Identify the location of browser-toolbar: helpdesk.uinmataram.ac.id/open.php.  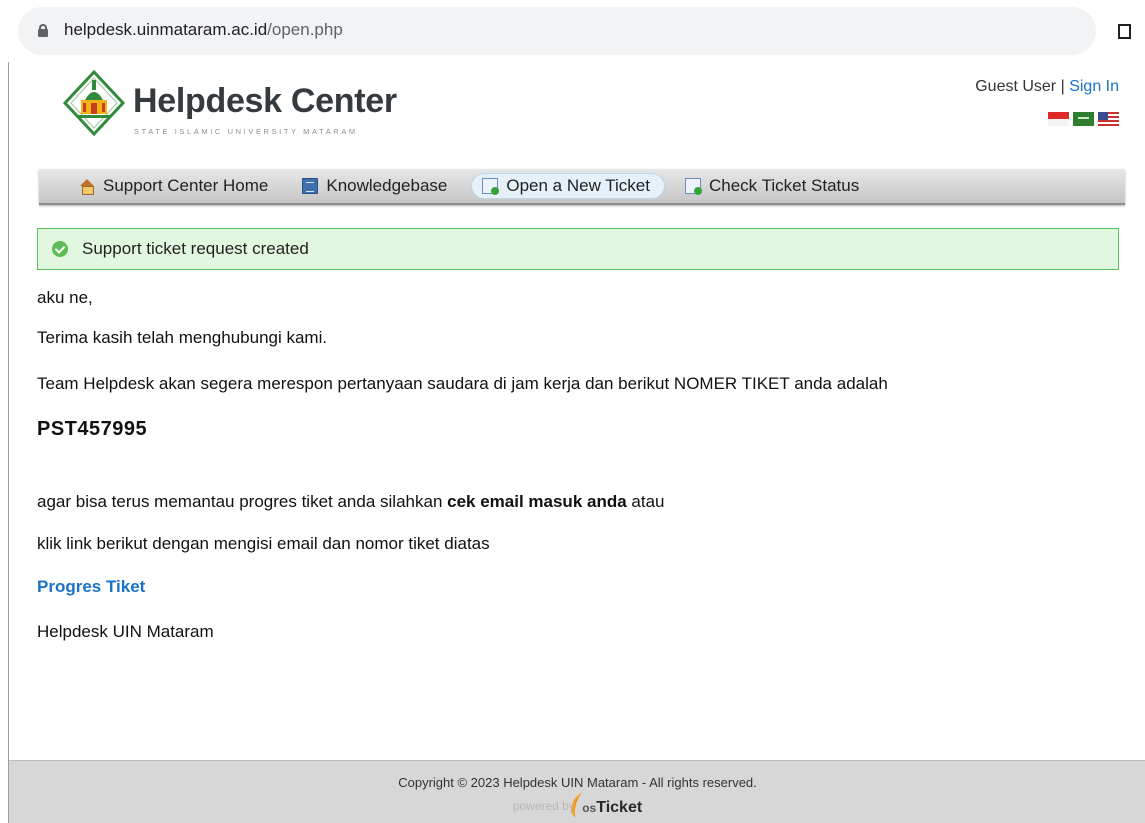
(572, 31).